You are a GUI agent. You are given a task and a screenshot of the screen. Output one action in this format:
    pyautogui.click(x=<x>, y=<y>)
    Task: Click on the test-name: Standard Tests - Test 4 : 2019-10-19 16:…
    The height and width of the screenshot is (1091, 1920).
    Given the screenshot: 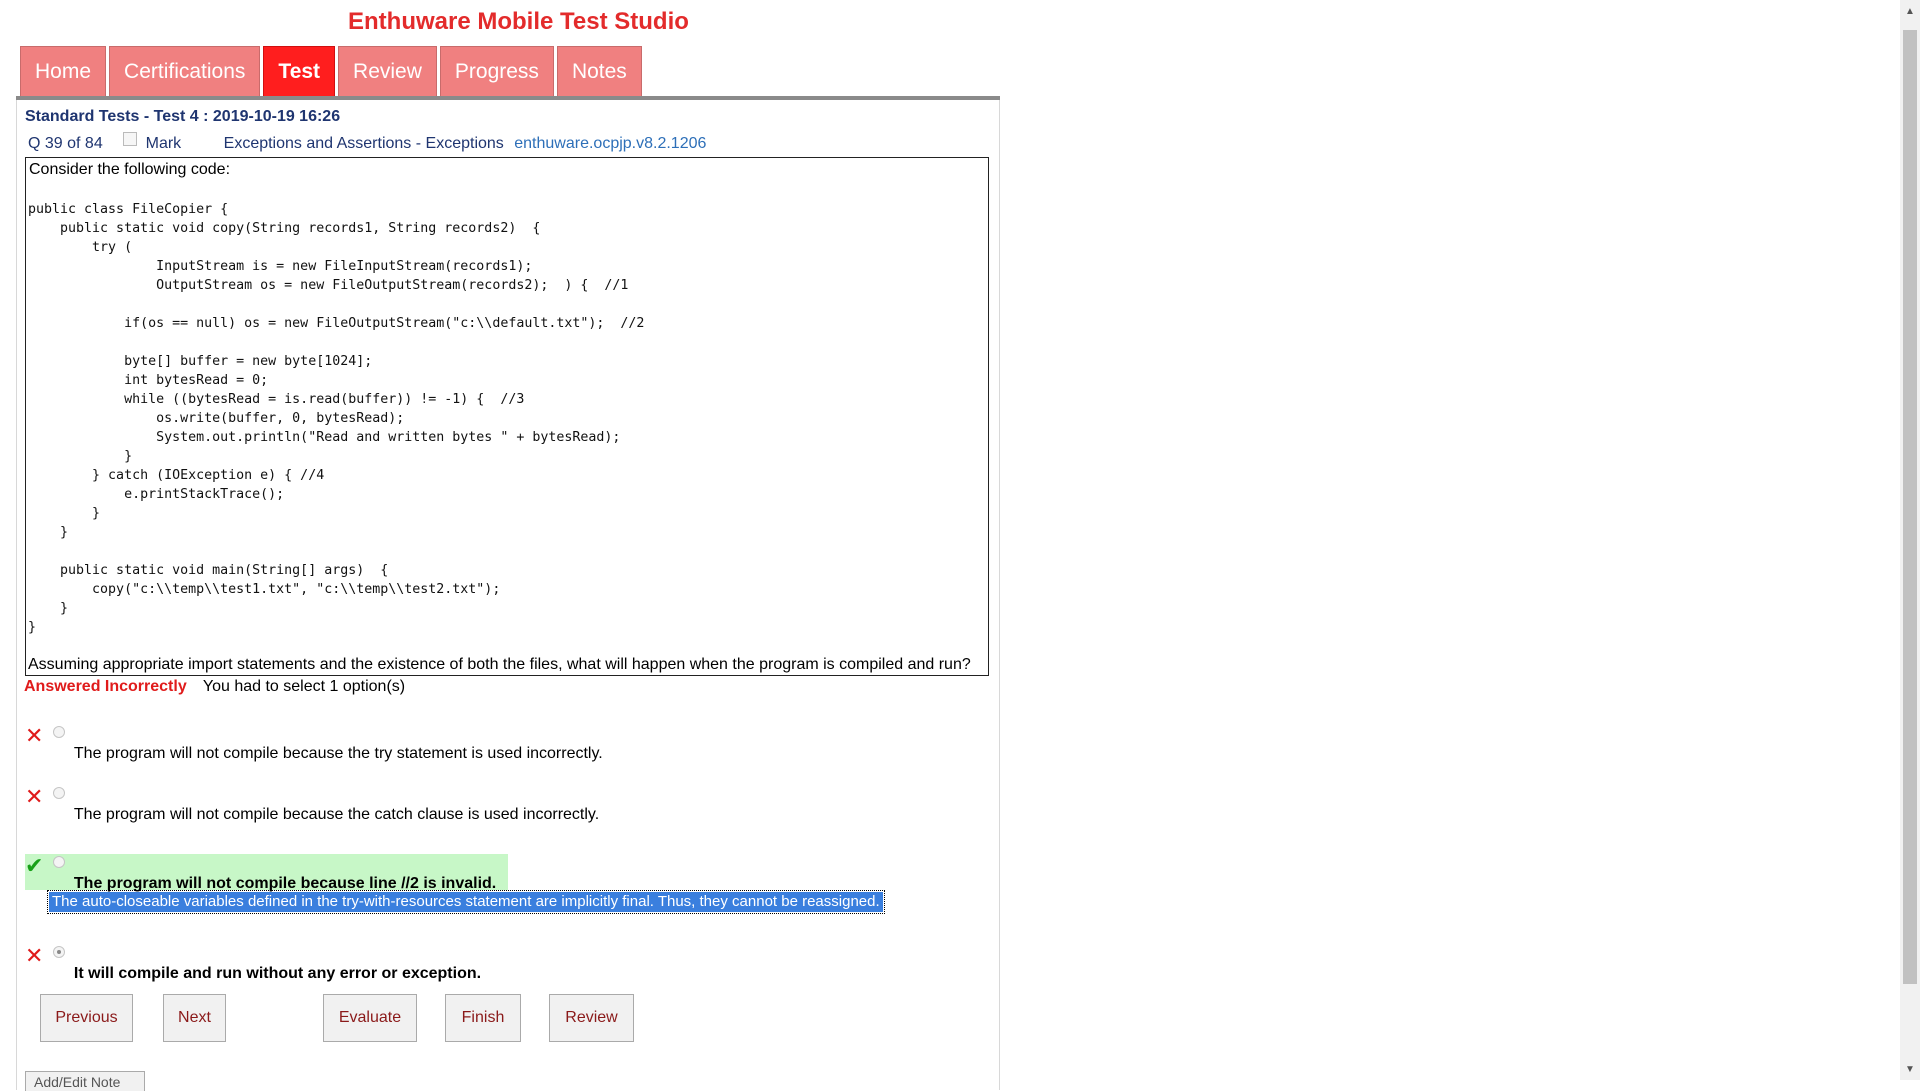 What is the action you would take?
    pyautogui.click(x=183, y=116)
    